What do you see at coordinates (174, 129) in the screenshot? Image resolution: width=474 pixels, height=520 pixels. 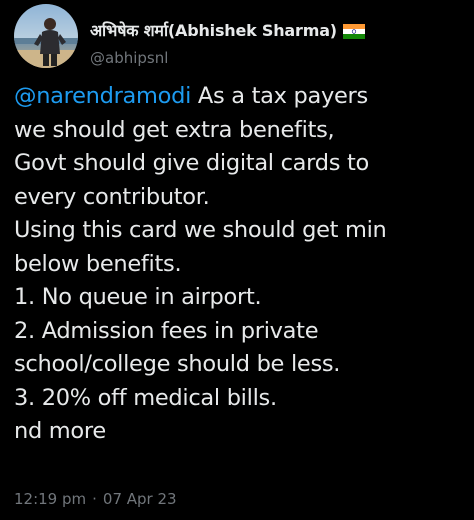 I see `tweet-line: we should get extra benefits,` at bounding box center [174, 129].